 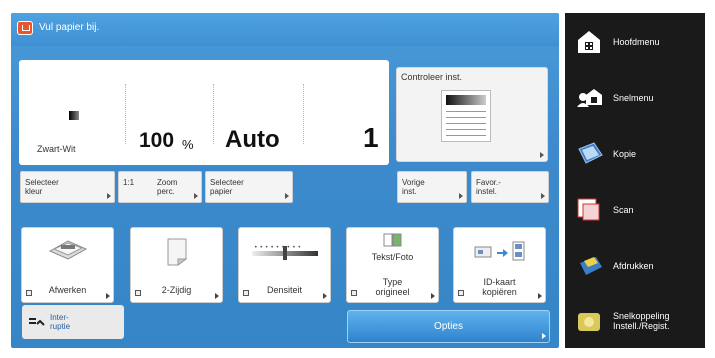 I want to click on paper-warning-icon, so click(x=25, y=28).